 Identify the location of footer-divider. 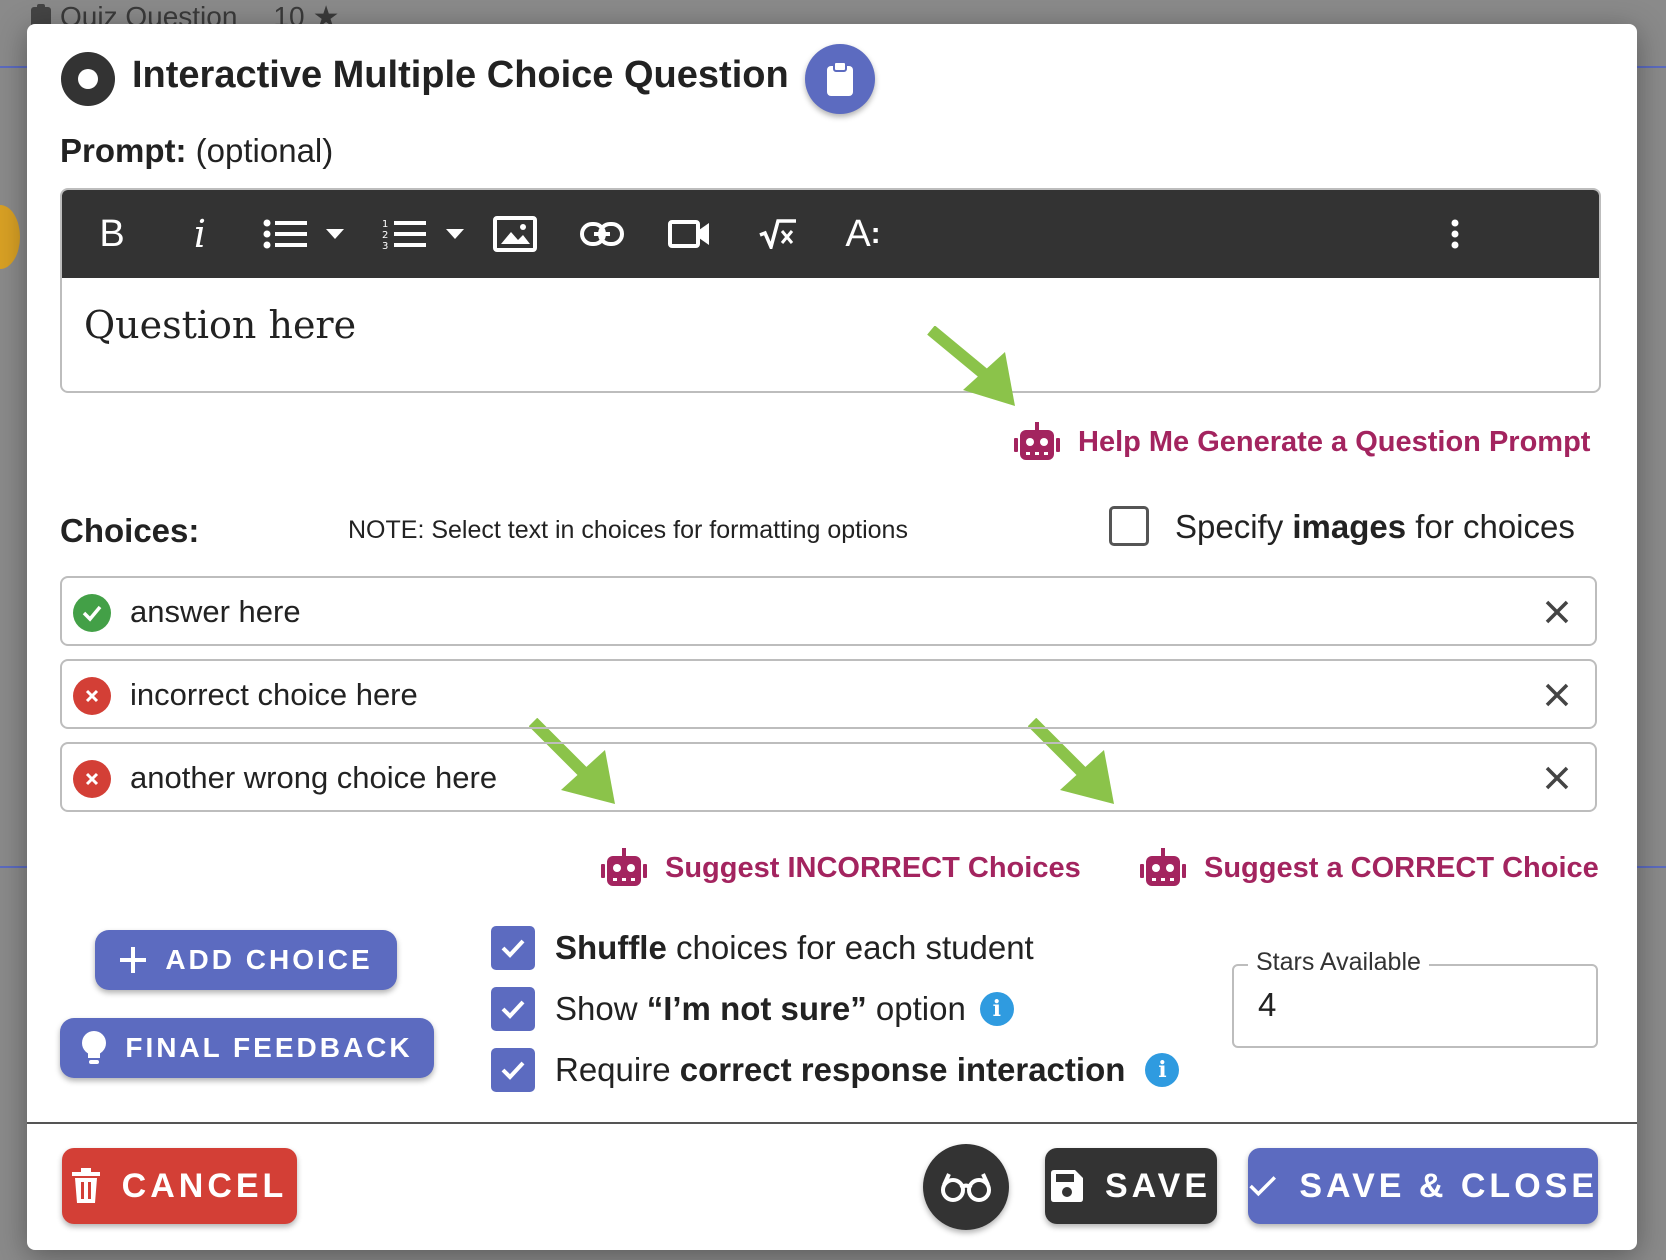
(832, 1123).